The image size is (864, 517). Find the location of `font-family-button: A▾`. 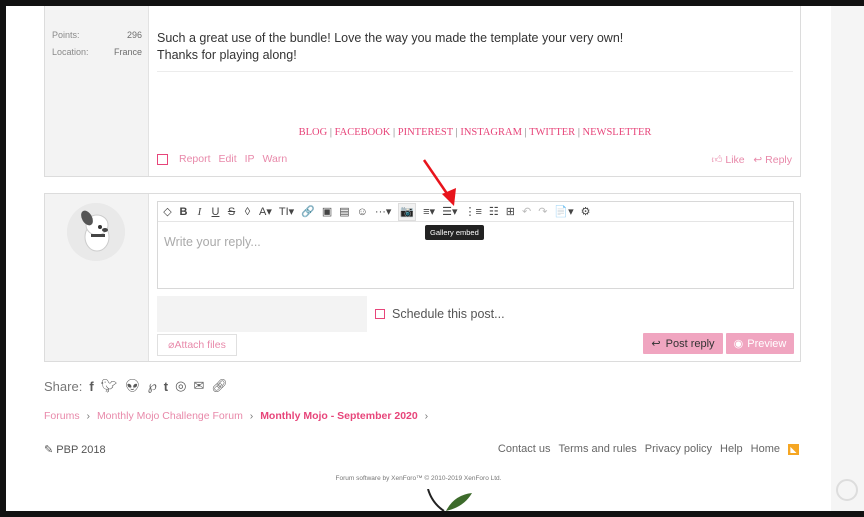

font-family-button: A▾ is located at coordinates (265, 212).